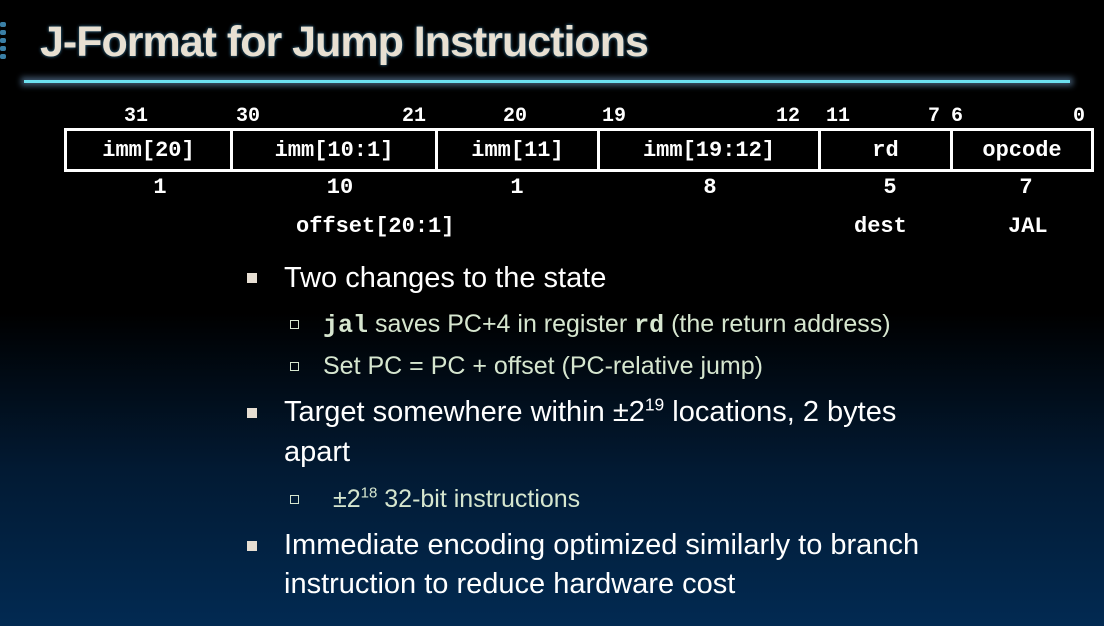 This screenshot has width=1104, height=626. Describe the element at coordinates (515, 116) in the screenshot. I see `bit-label: 20` at that location.